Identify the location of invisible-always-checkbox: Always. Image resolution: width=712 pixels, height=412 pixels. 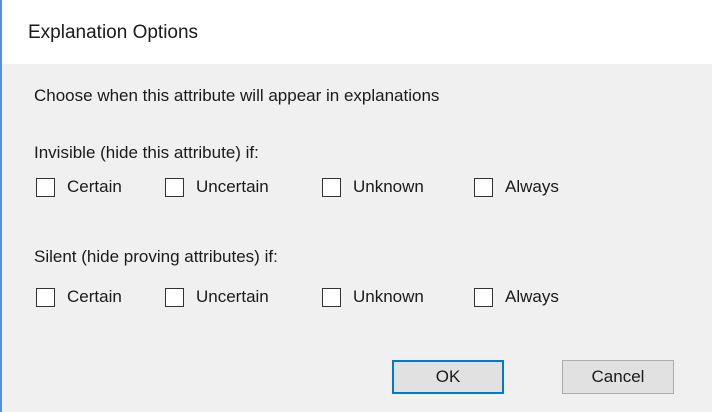
(516, 187).